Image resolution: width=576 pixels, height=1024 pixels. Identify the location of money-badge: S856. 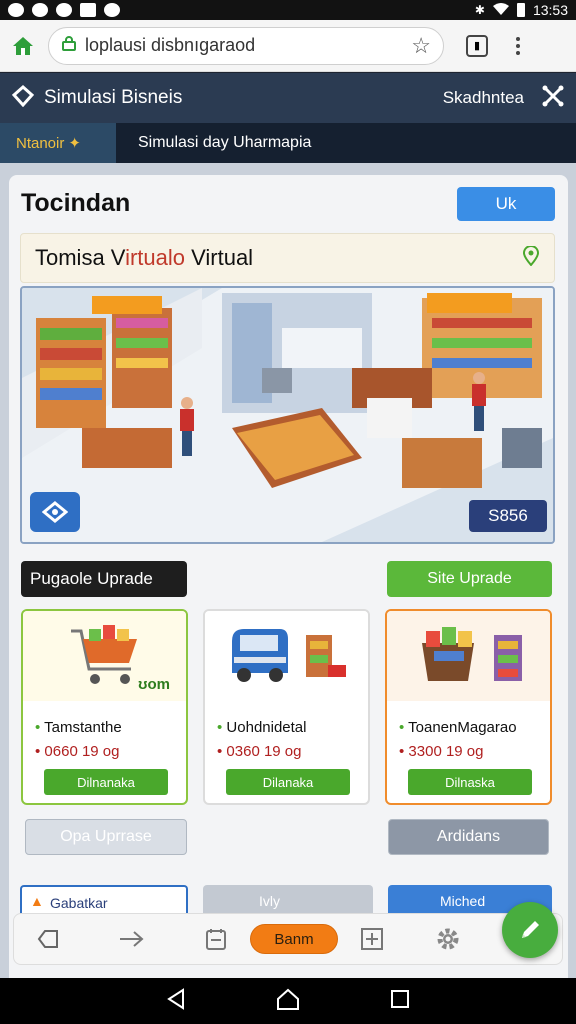
(508, 516).